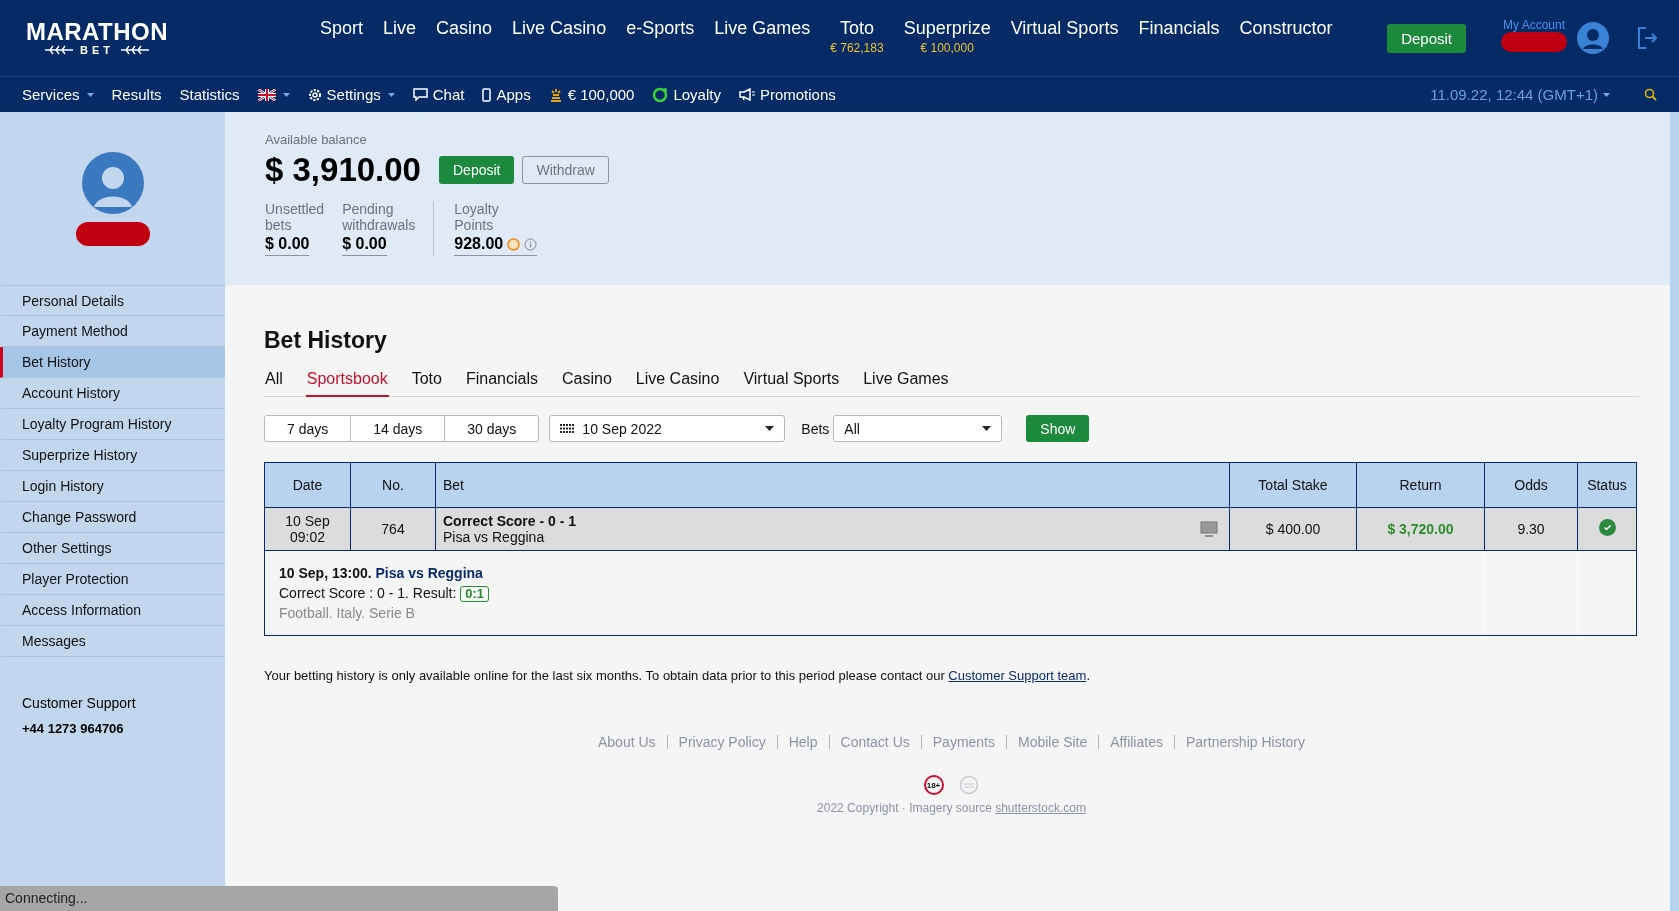 The height and width of the screenshot is (911, 1679). What do you see at coordinates (112, 393) in the screenshot?
I see `sidebar-item: Account History` at bounding box center [112, 393].